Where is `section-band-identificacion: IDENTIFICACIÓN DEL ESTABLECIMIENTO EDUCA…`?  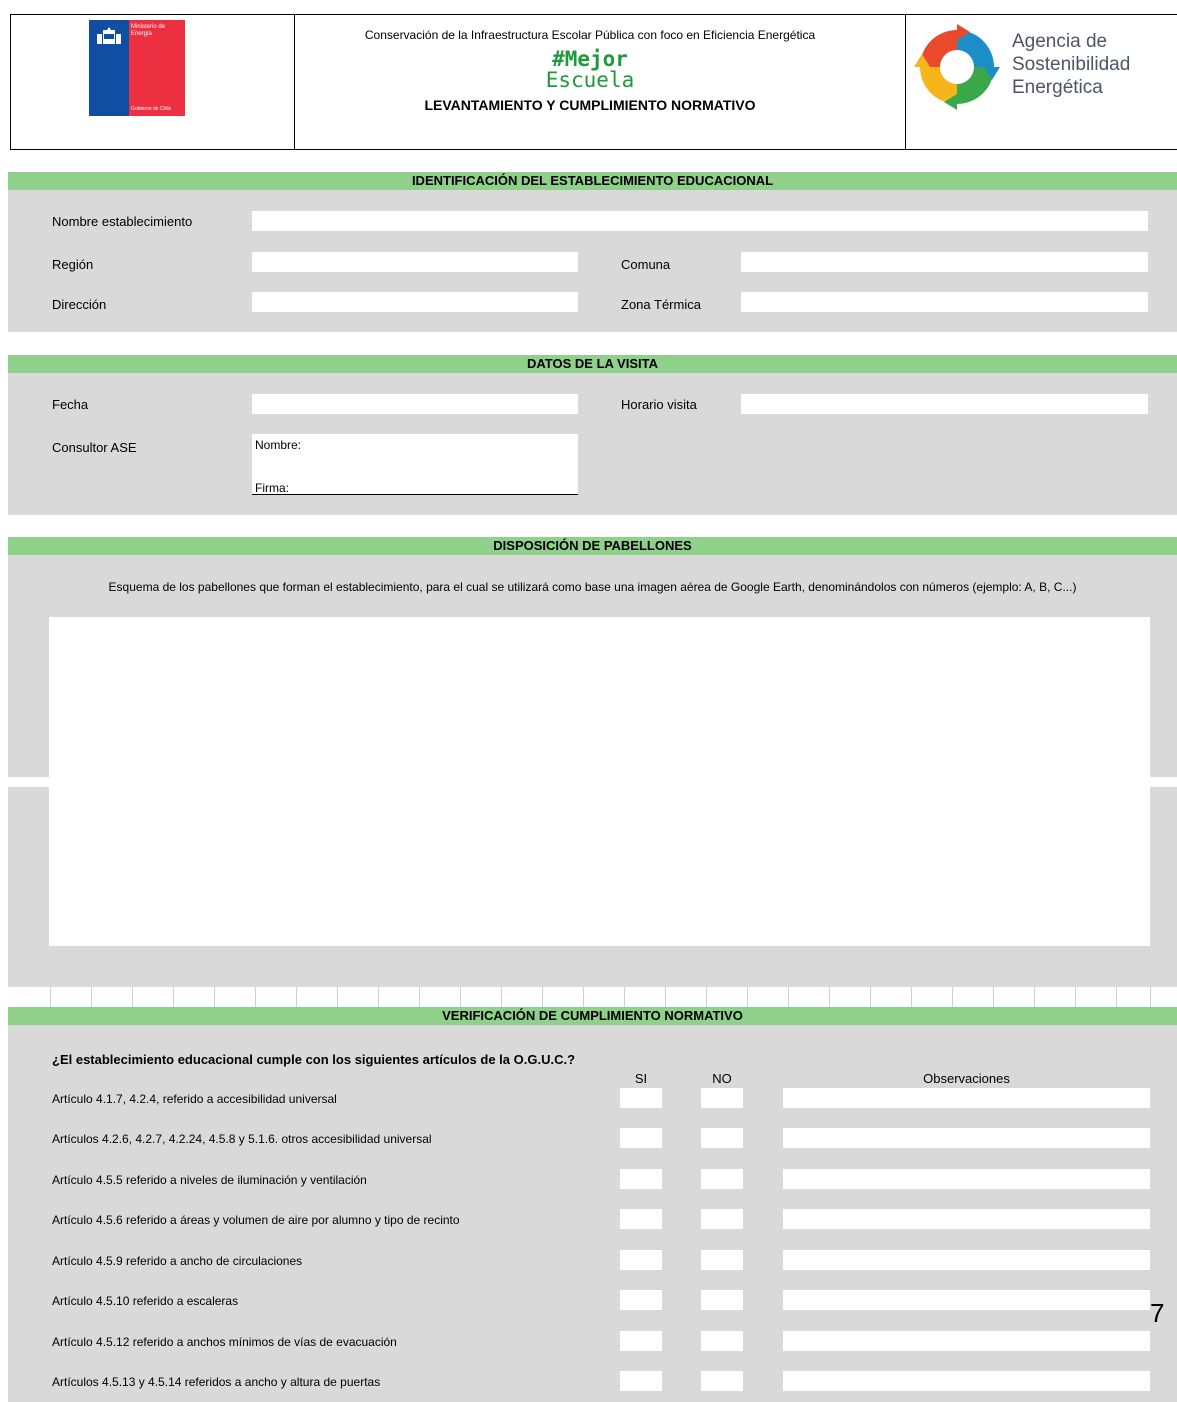
section-band-identificacion: IDENTIFICACIÓN DEL ESTABLECIMIENTO EDUCA… is located at coordinates (592, 181).